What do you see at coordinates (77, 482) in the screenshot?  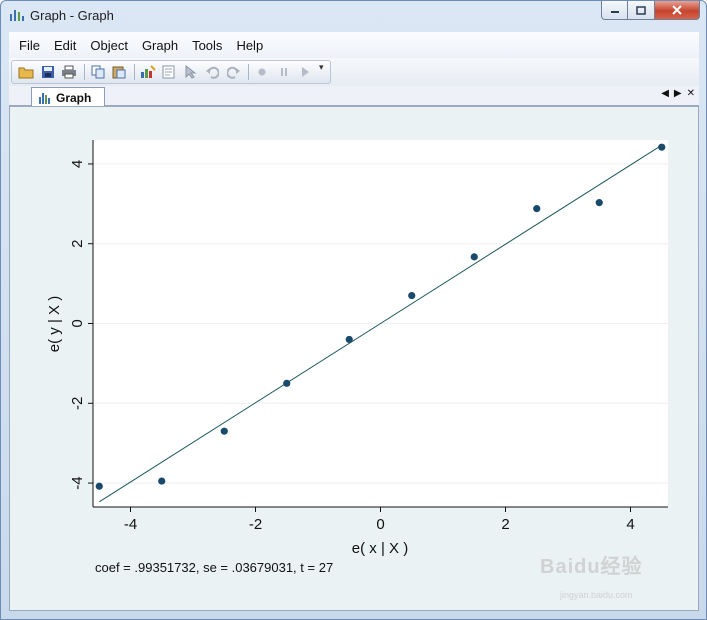 I see `y-tick-label: -4` at bounding box center [77, 482].